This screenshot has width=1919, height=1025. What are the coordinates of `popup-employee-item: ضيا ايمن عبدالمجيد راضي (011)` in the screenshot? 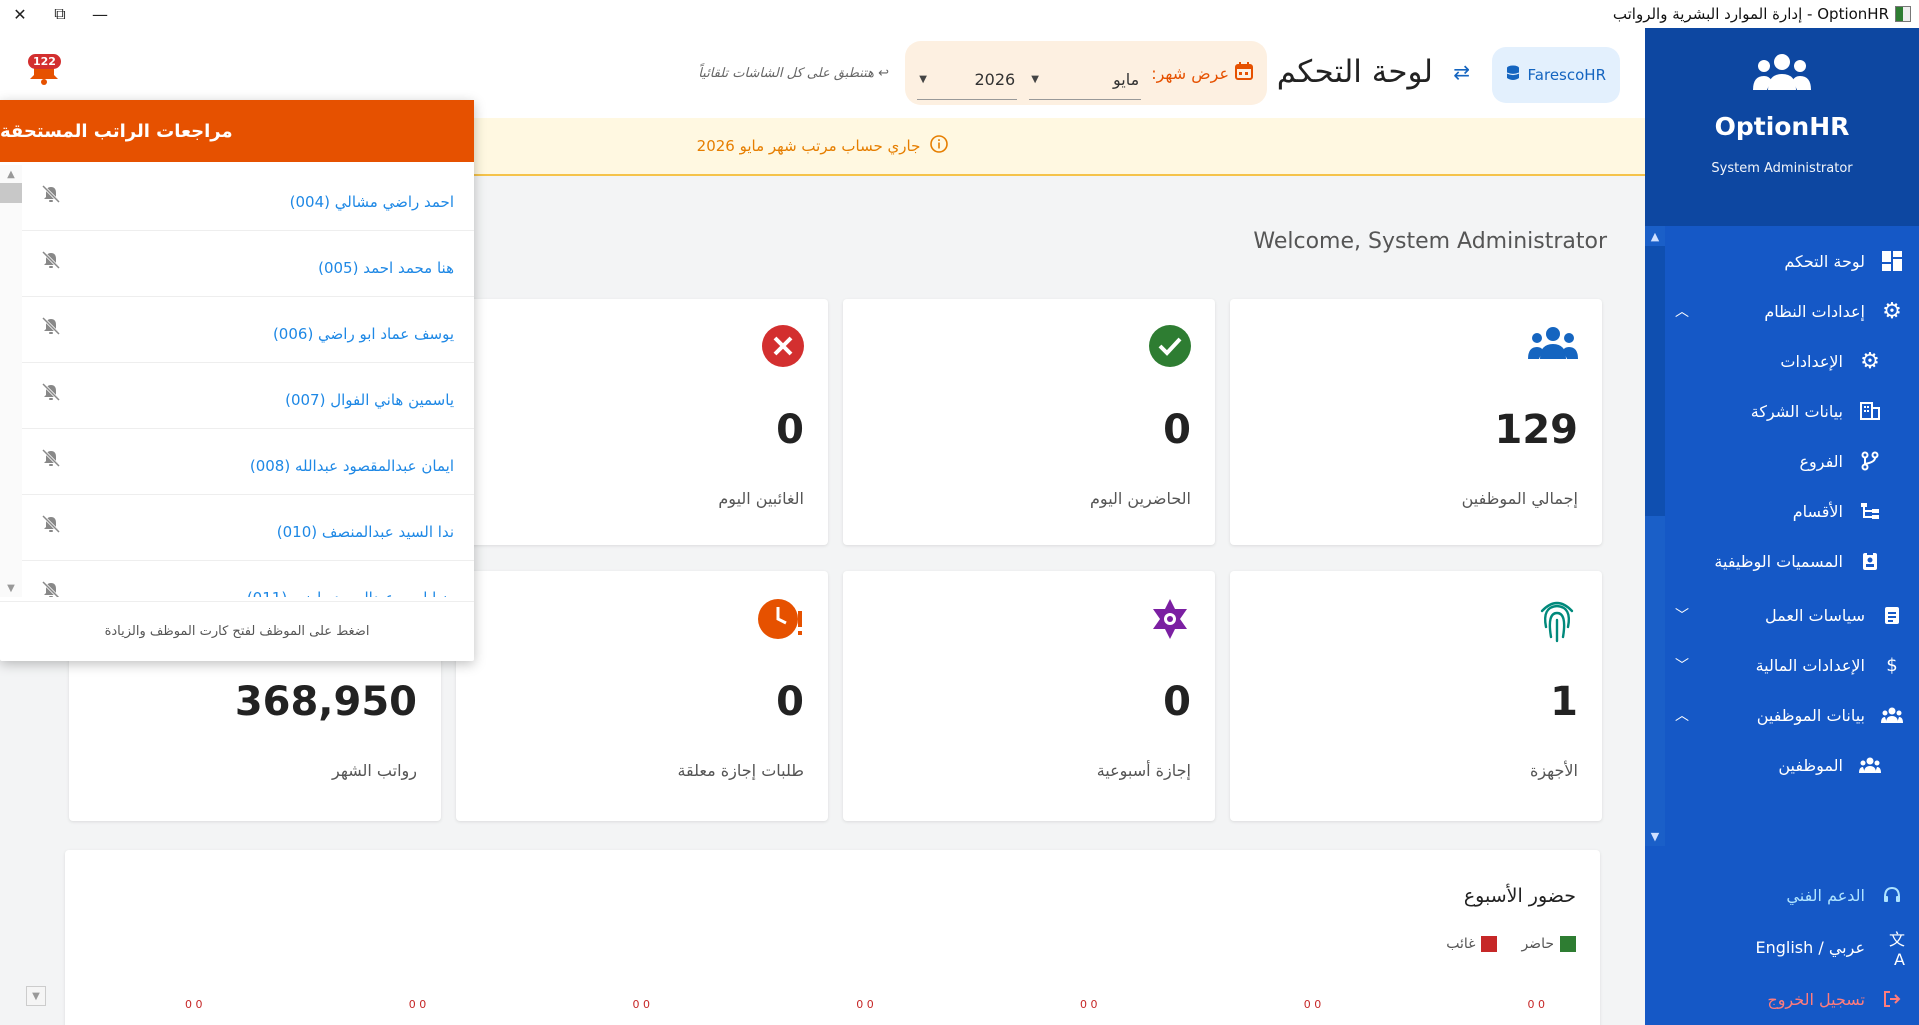 It's located at (248, 579).